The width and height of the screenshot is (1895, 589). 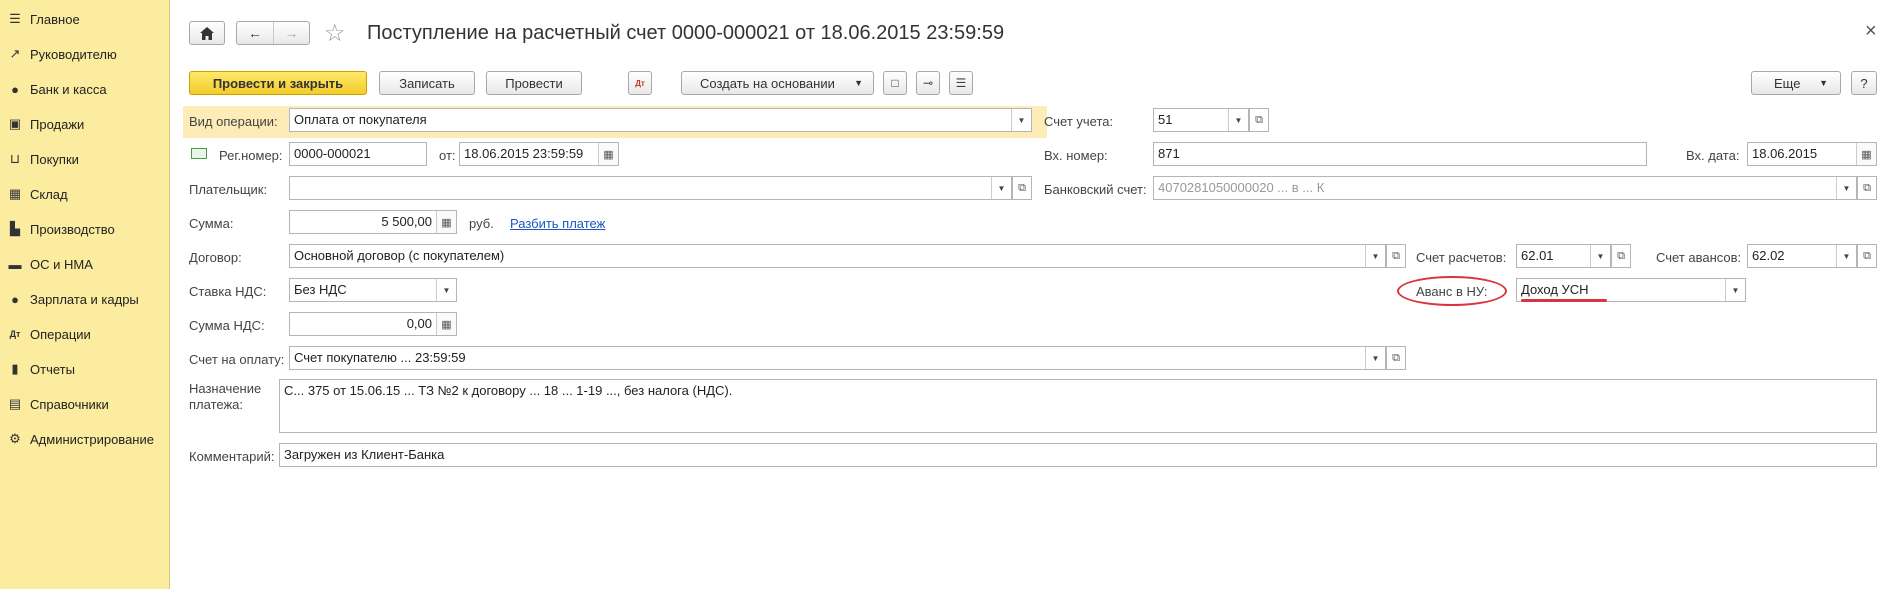 What do you see at coordinates (1867, 188) in the screenshot?
I see `open-bank-account-icon: ⧉` at bounding box center [1867, 188].